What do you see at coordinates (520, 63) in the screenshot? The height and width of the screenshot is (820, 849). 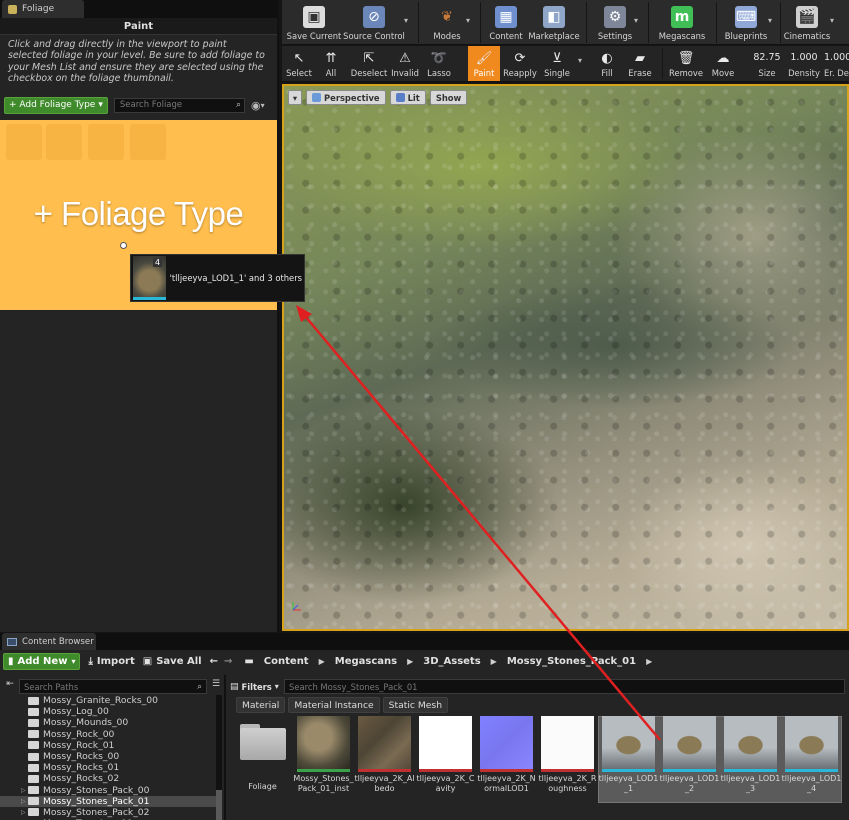 I see `reapply-tool-button: ⟳ Reapply` at bounding box center [520, 63].